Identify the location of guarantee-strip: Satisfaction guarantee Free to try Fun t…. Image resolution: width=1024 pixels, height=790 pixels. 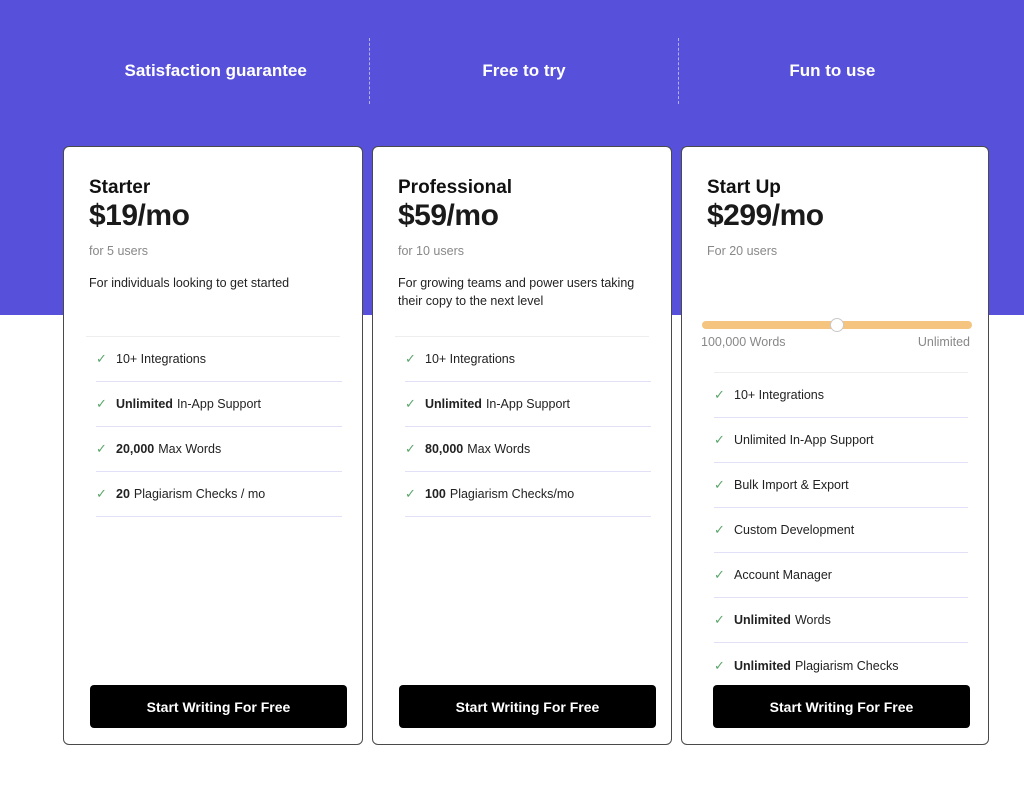
(524, 71).